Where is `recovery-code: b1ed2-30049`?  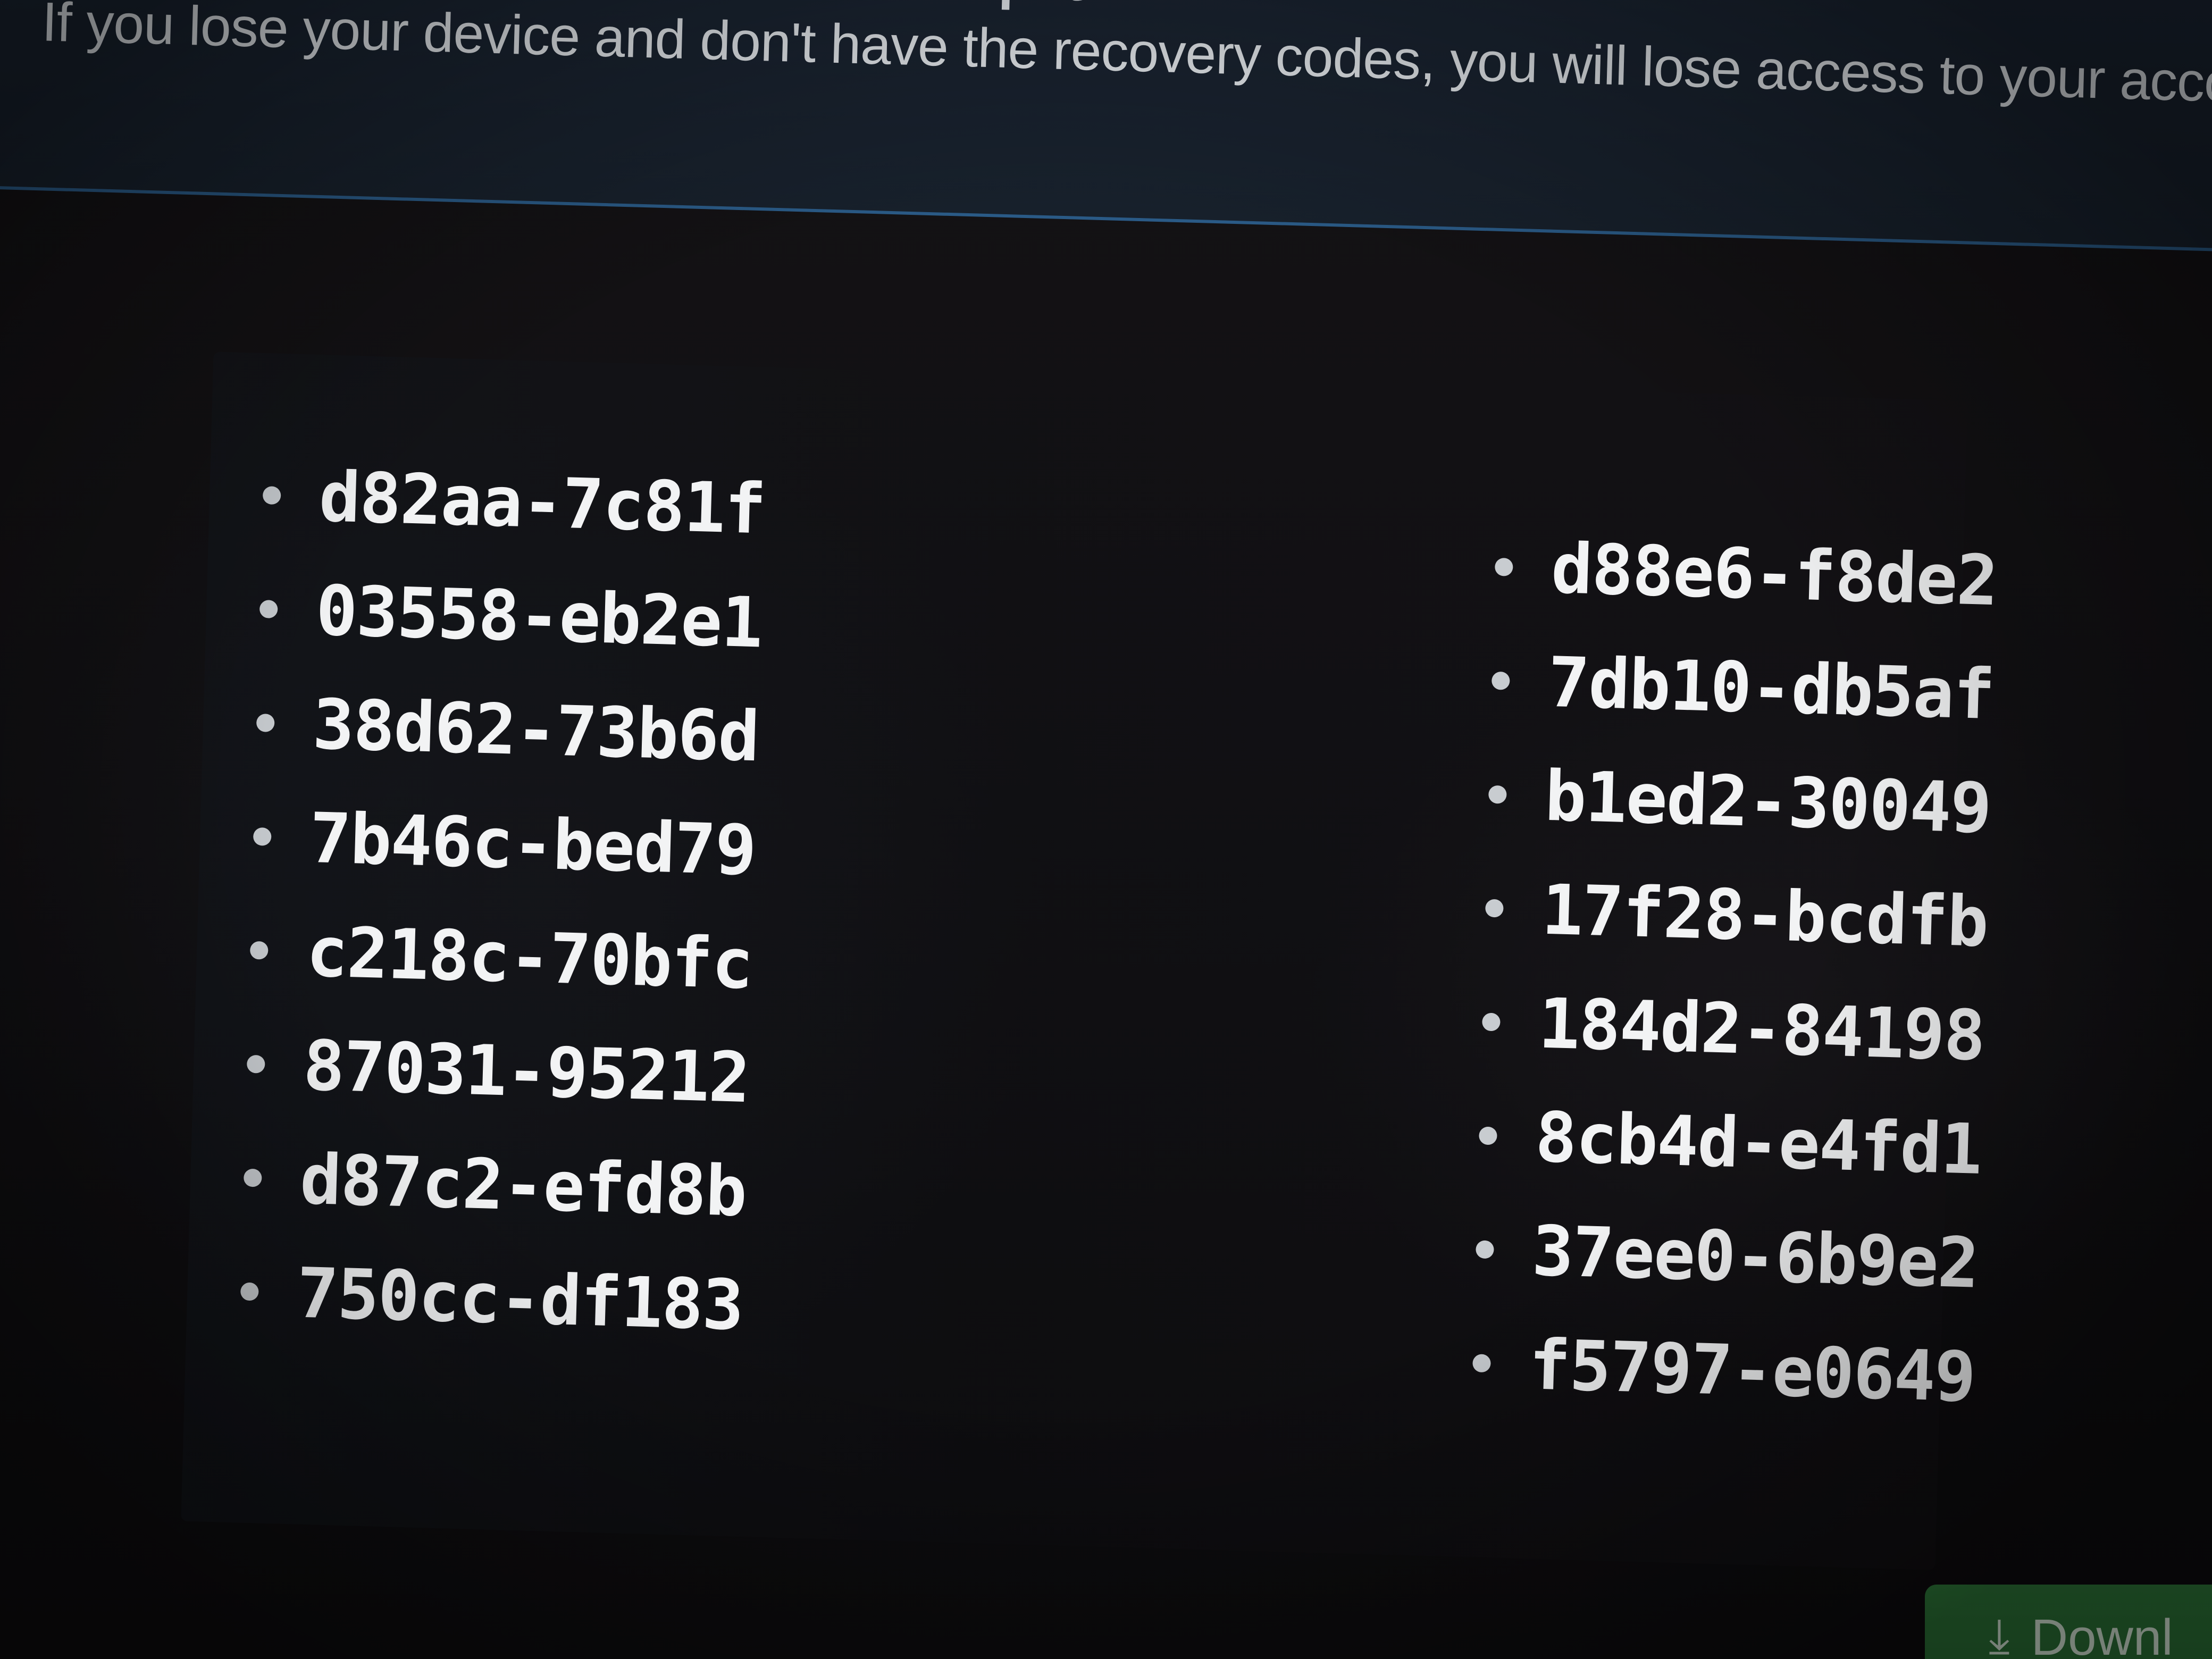 recovery-code: b1ed2-30049 is located at coordinates (1768, 802).